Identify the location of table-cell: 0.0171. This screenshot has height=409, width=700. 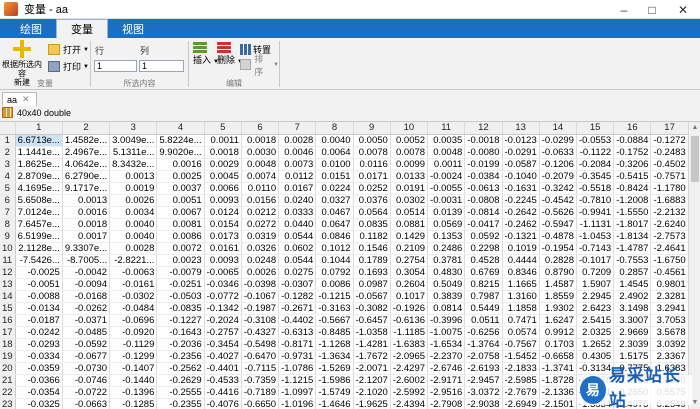
(372, 176).